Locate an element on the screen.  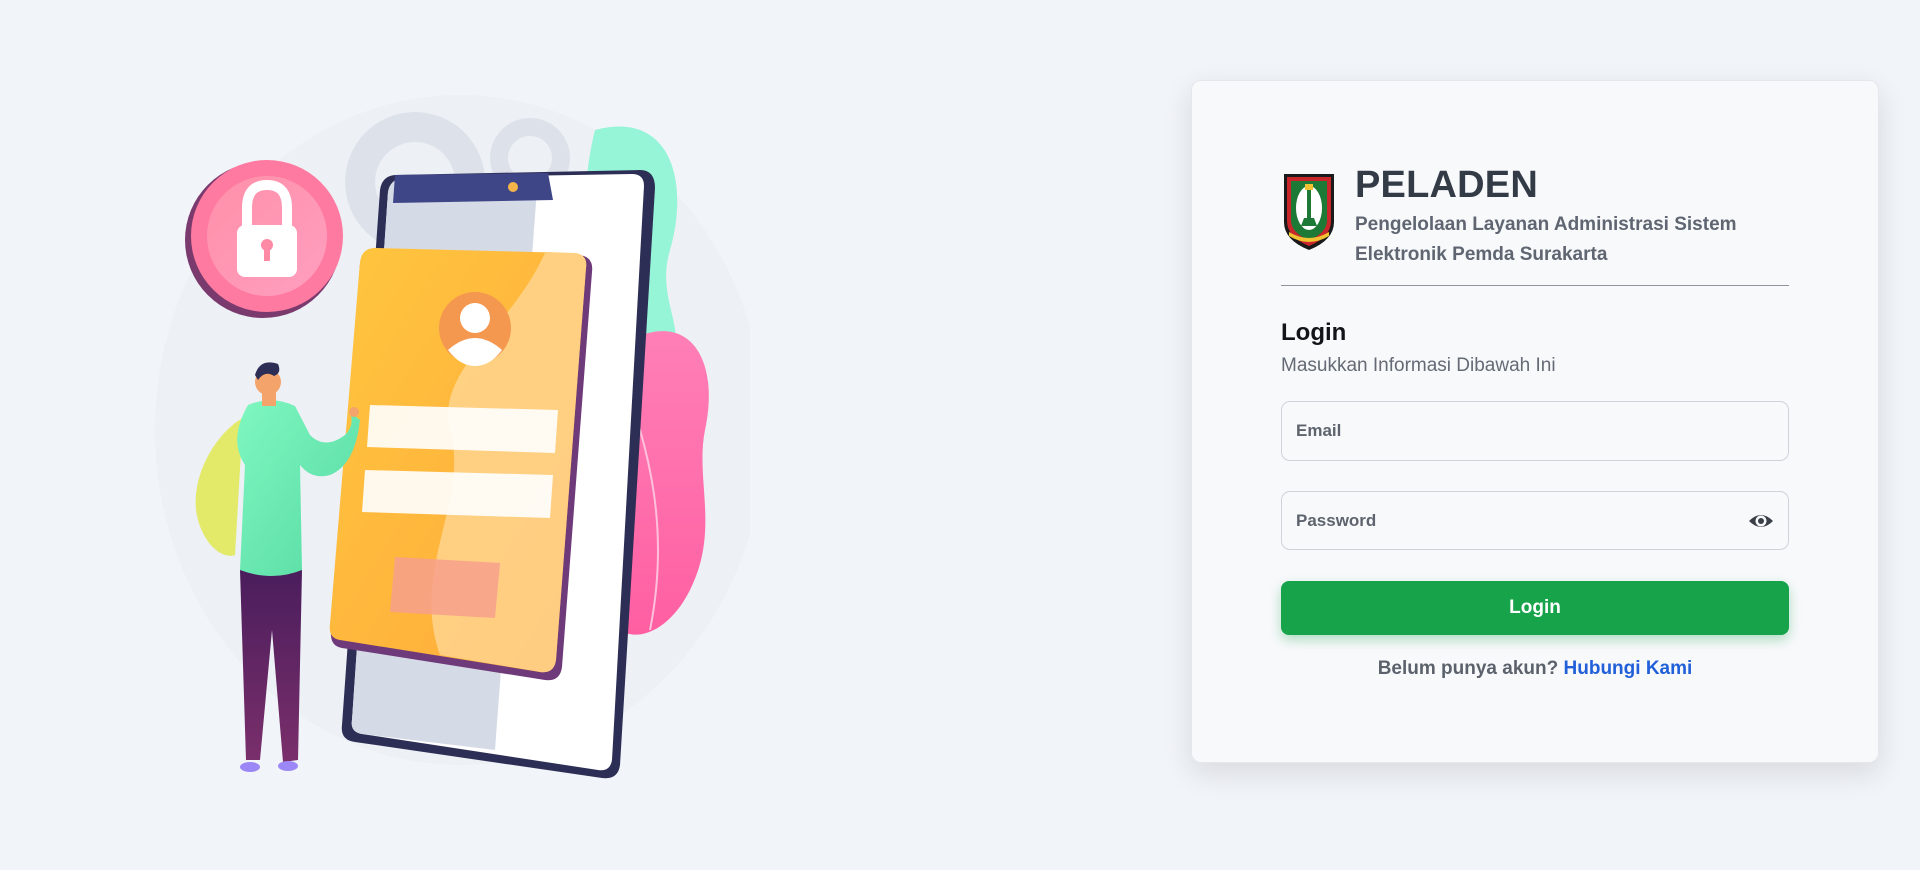
login-button: Login is located at coordinates (1535, 608).